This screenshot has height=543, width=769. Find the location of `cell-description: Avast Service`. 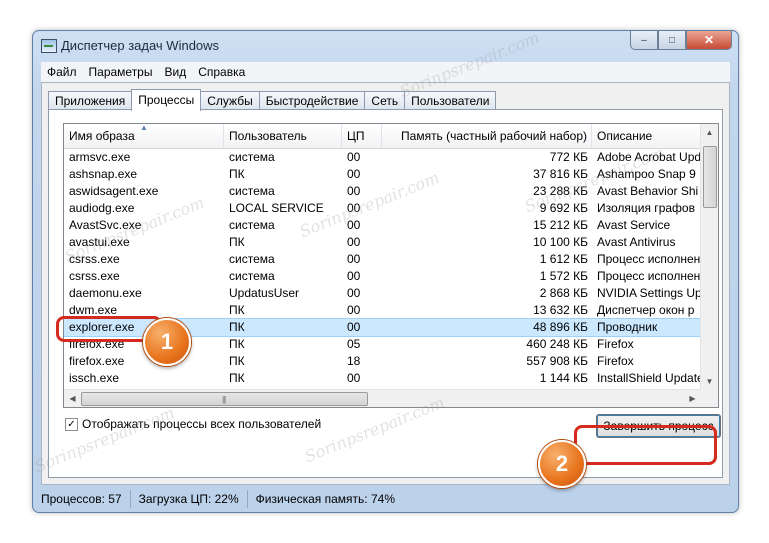

cell-description: Avast Service is located at coordinates (634, 225).